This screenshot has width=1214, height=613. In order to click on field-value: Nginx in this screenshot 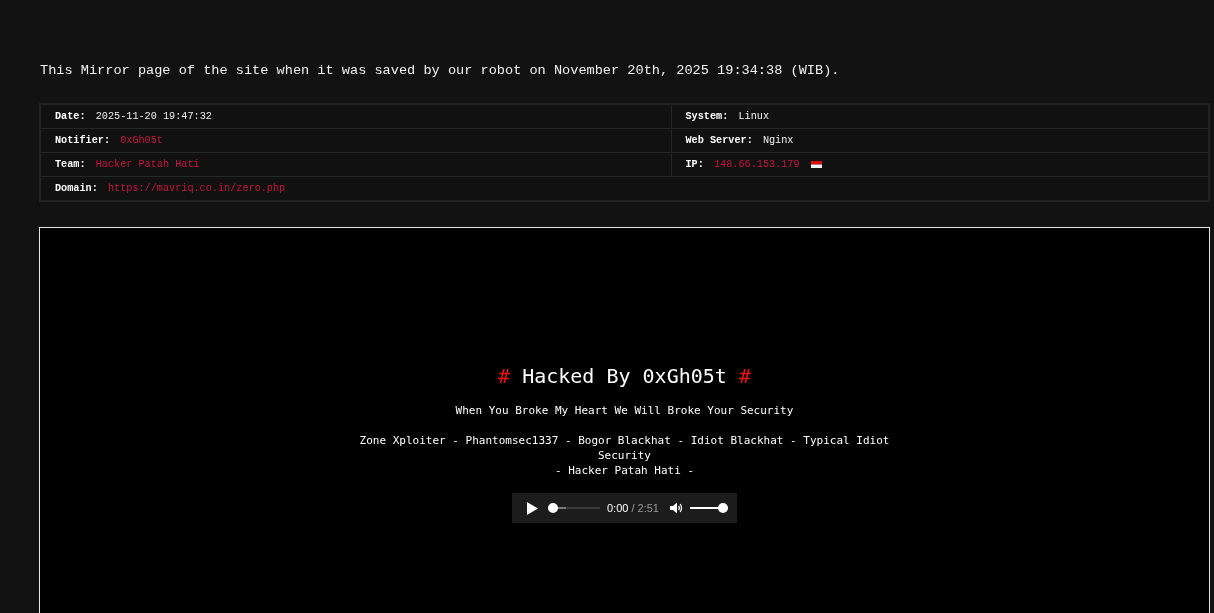, I will do `click(778, 140)`.